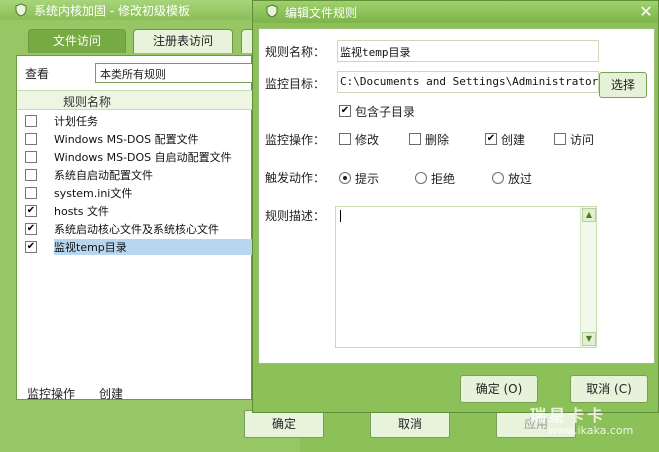 The width and height of the screenshot is (659, 452). I want to click on op-create-label: 创建, so click(513, 140).